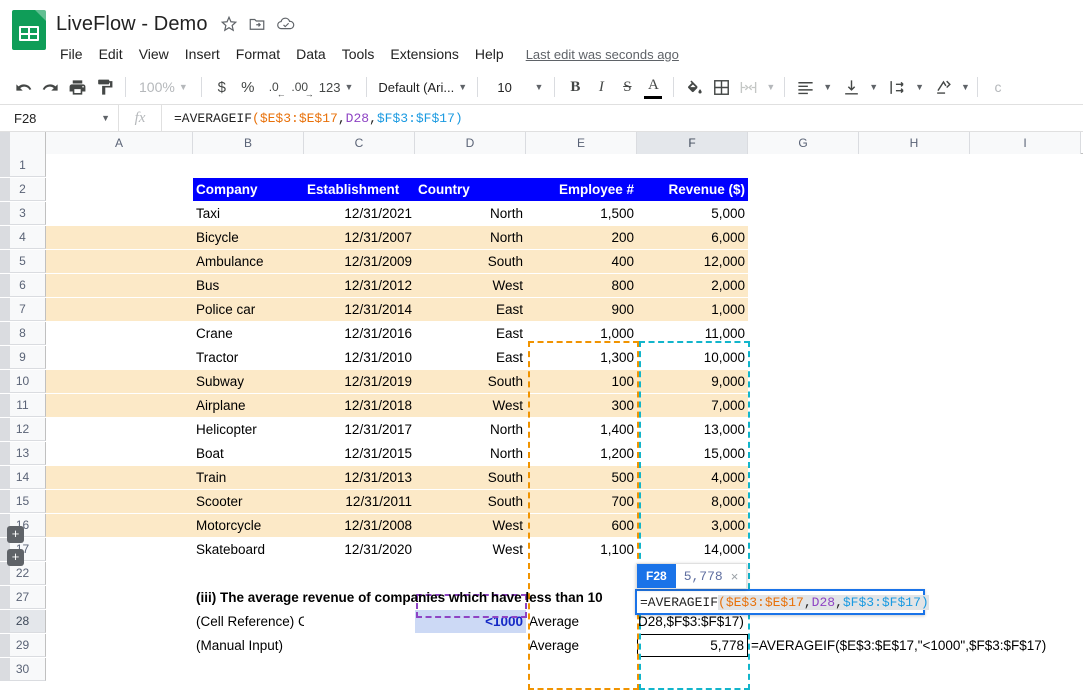 This screenshot has width=1083, height=690. Describe the element at coordinates (803, 453) in the screenshot. I see `cell-G13` at that location.